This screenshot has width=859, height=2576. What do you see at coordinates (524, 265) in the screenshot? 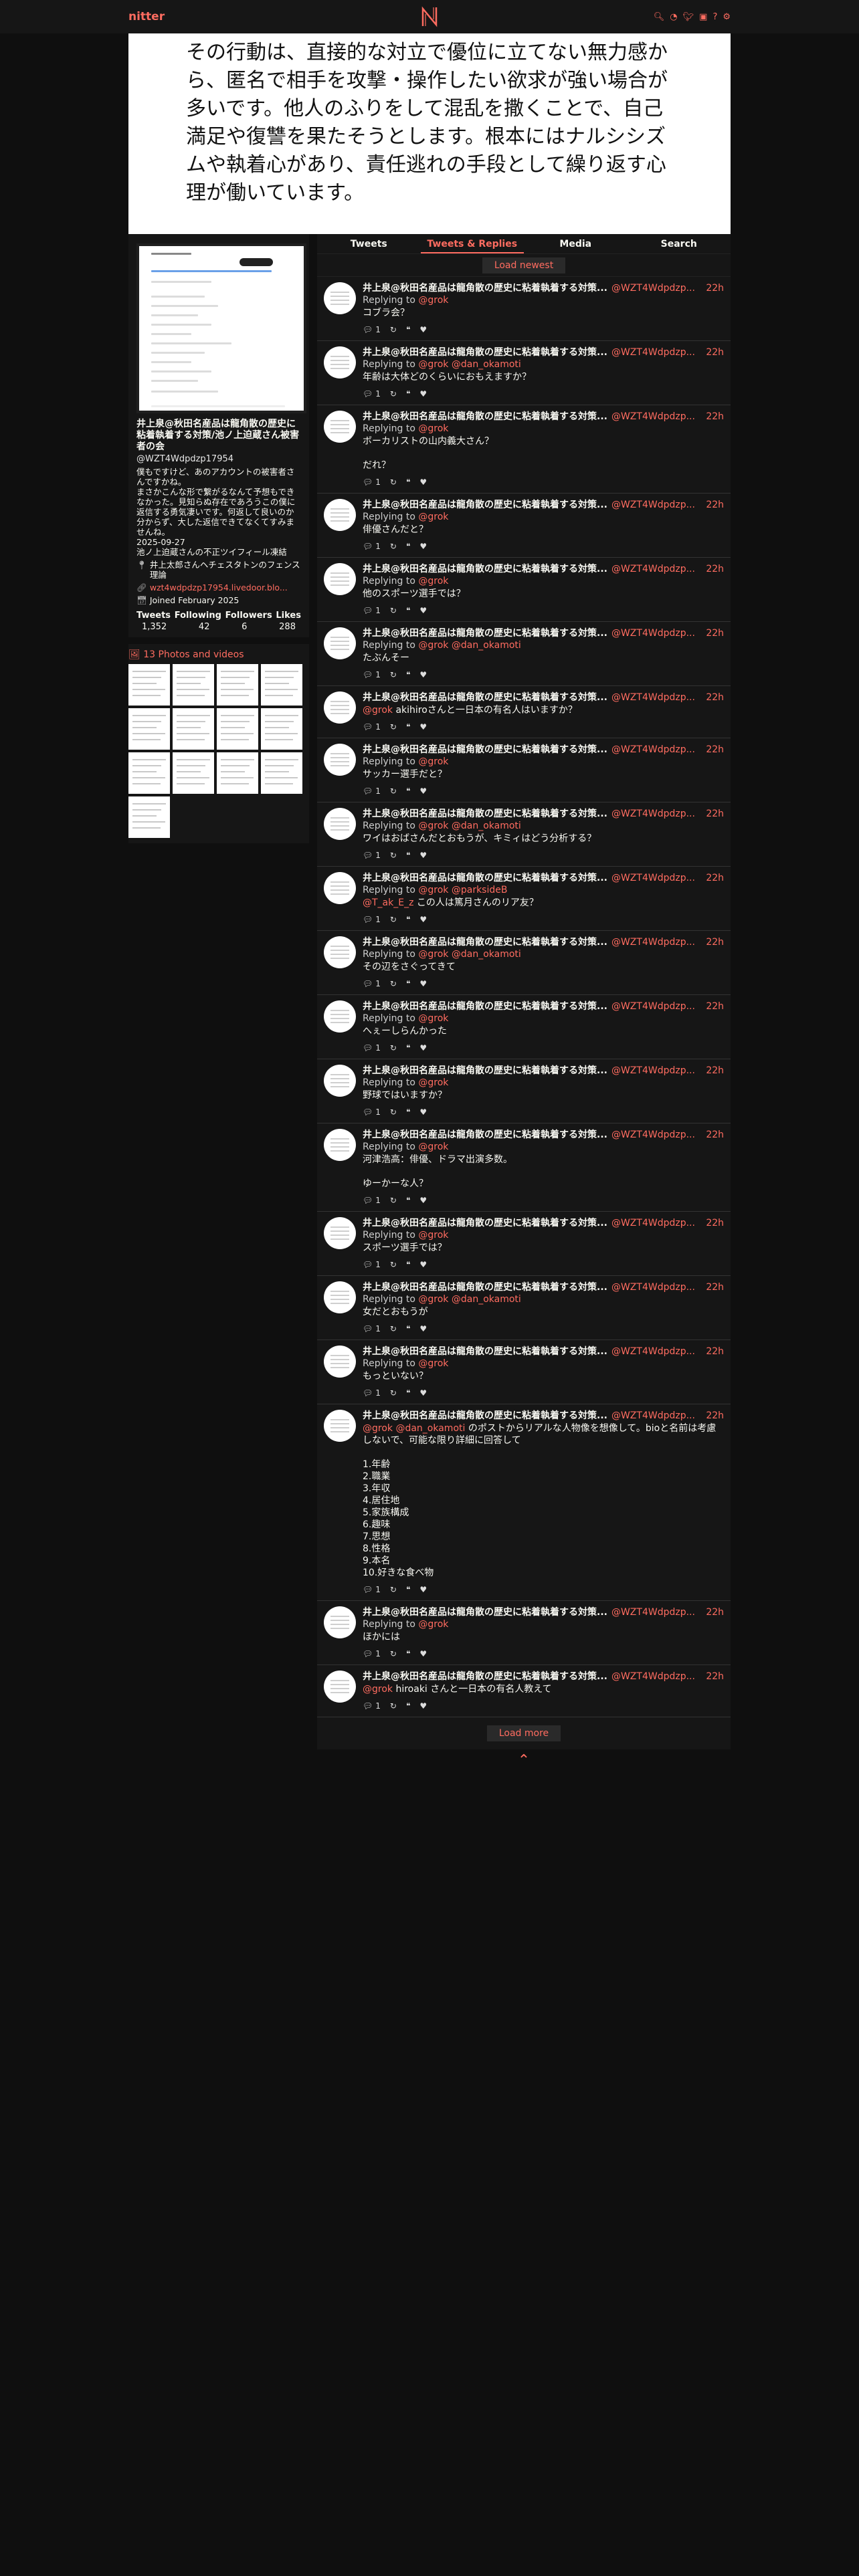
I see `load-newest-button: Load newest` at bounding box center [524, 265].